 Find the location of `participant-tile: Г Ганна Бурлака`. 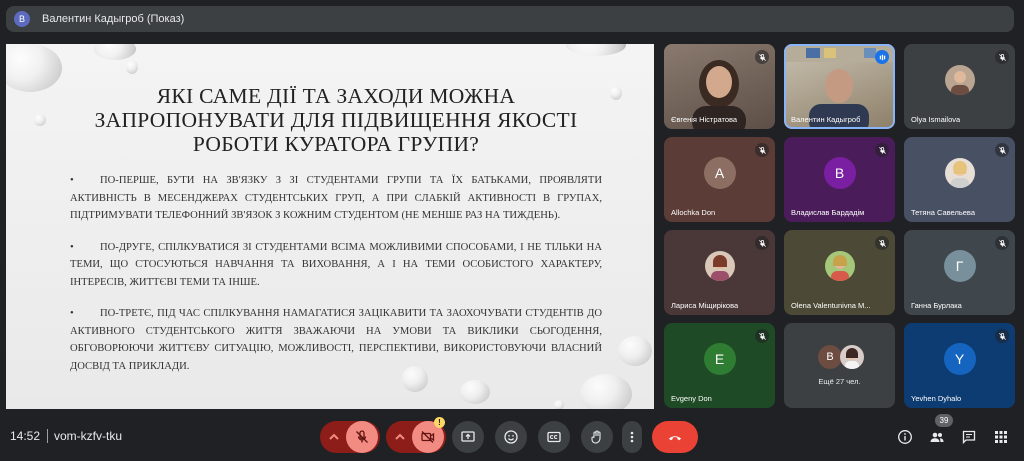

participant-tile: Г Ганна Бурлака is located at coordinates (959, 272).